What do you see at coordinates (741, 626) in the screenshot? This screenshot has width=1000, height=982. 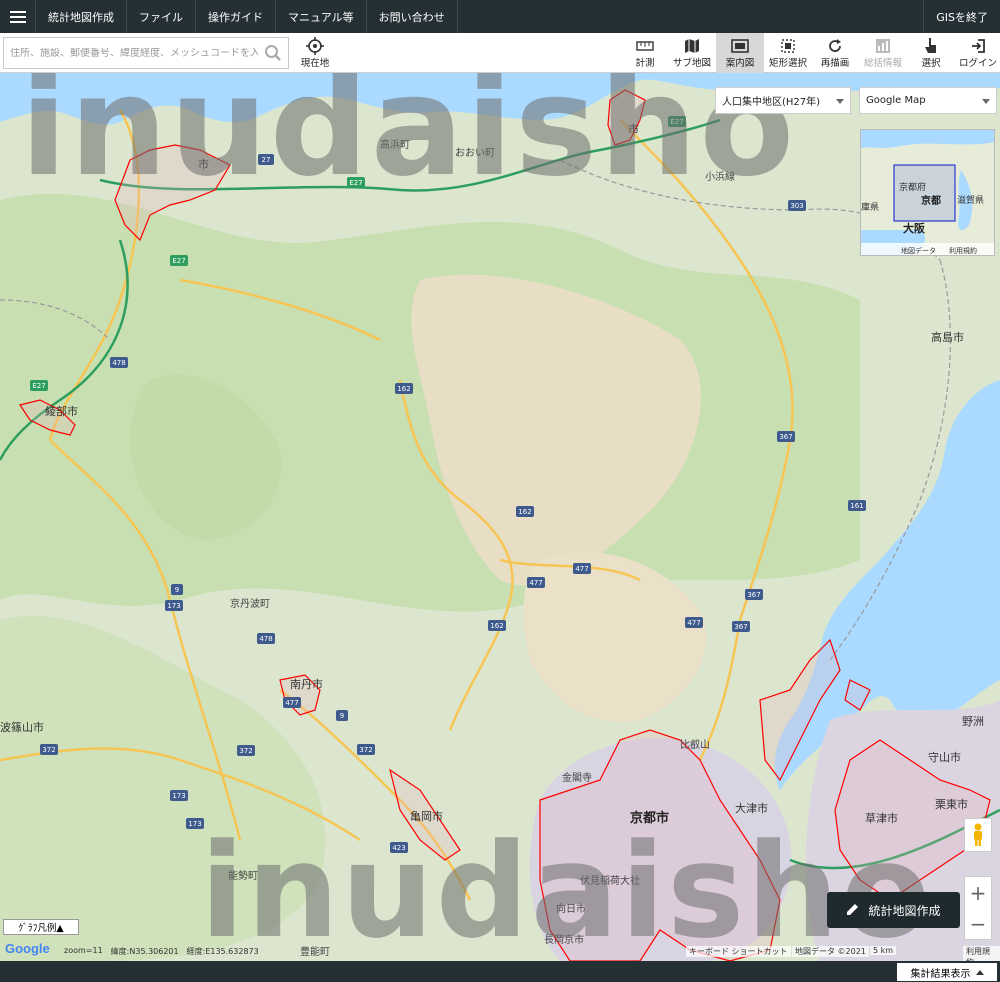 I see `route-shield-367c: 367` at bounding box center [741, 626].